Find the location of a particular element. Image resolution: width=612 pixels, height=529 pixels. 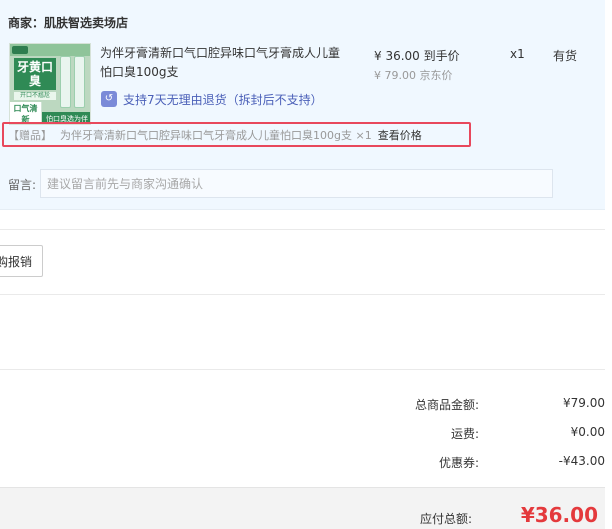

merchant-name: 商家：肌肤智选卖场店 is located at coordinates (68, 22).